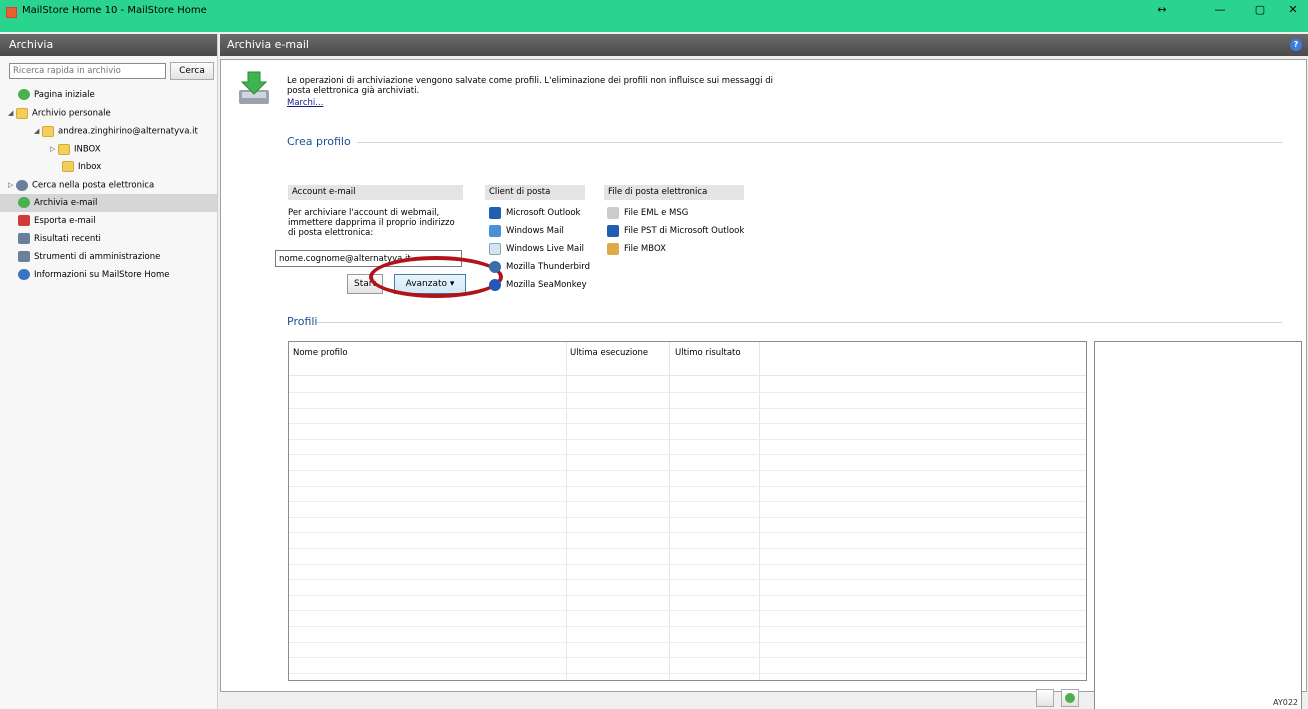 The width and height of the screenshot is (1308, 709). I want to click on search-icon, so click(22, 185).